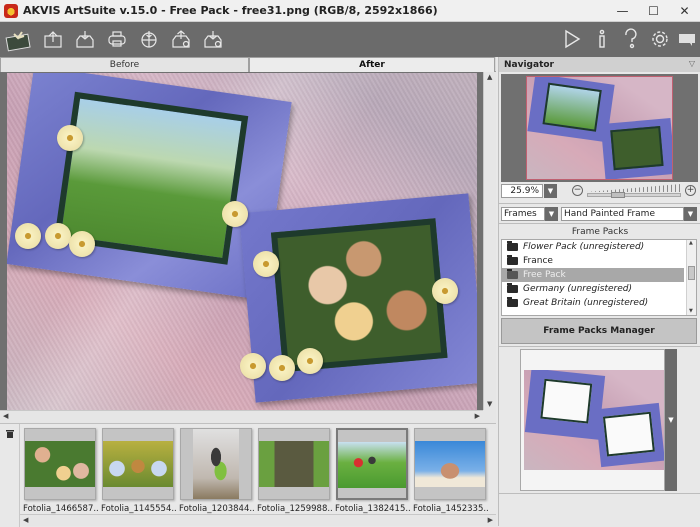  I want to click on canvas-horizontal-scrollbar: ◀ ▶, so click(241, 416).